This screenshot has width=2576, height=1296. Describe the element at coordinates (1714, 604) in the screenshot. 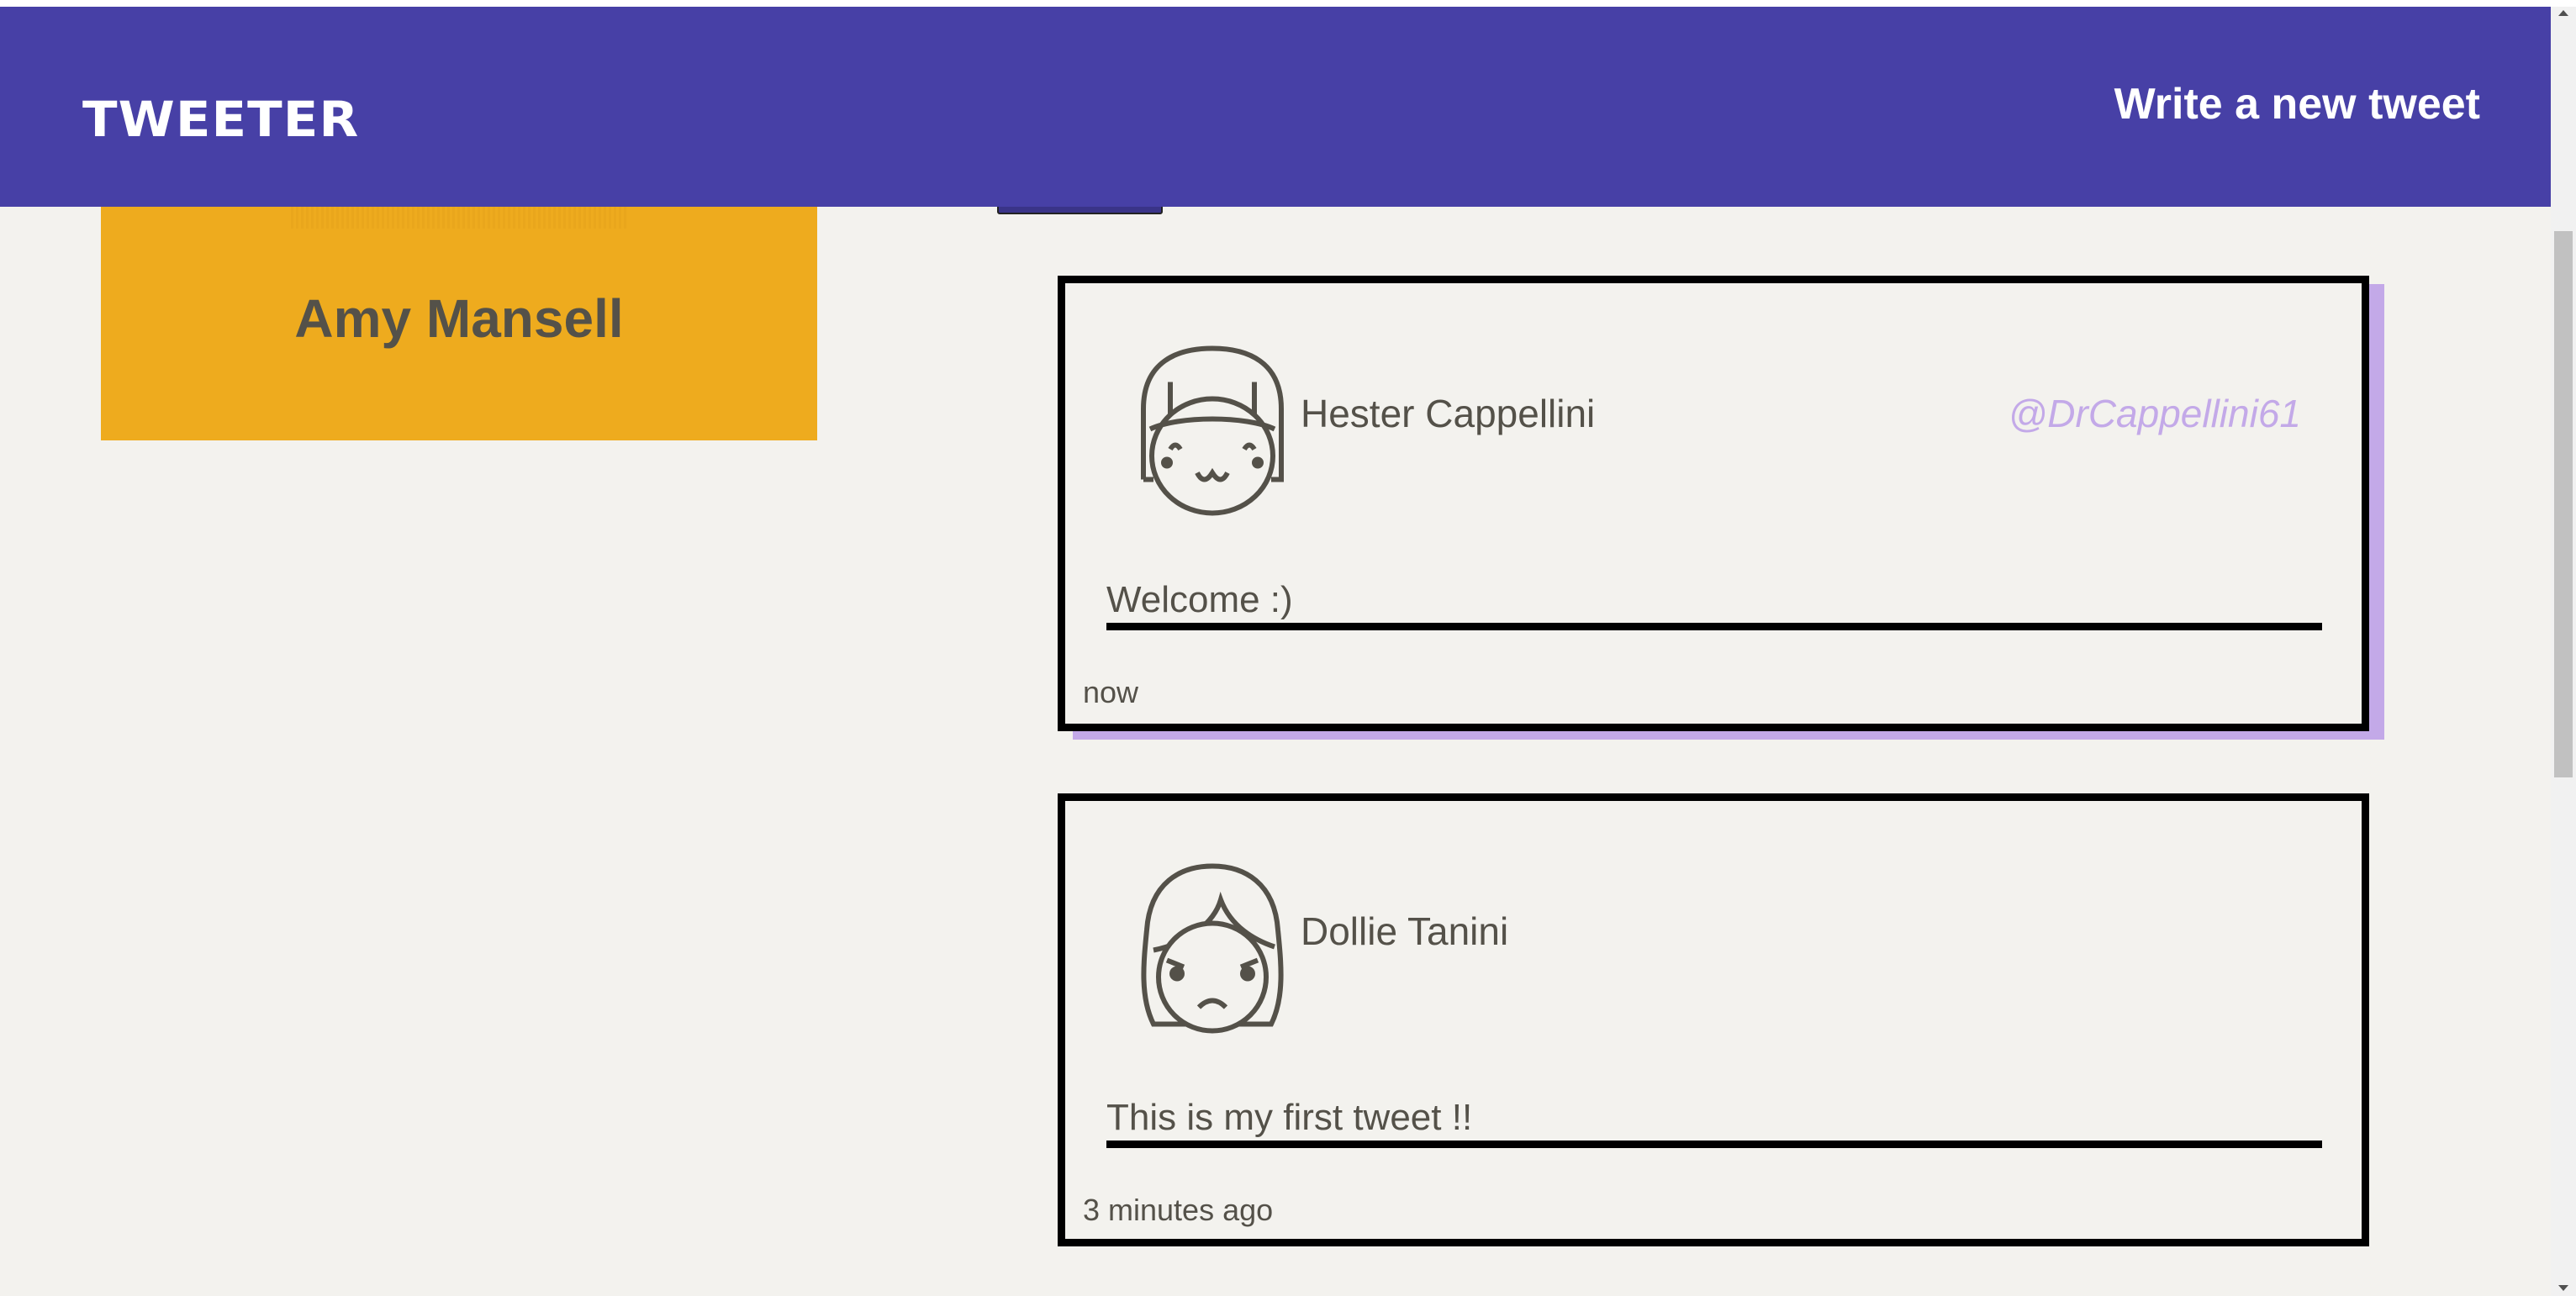

I see `tweet-content: Welcome :)` at that location.